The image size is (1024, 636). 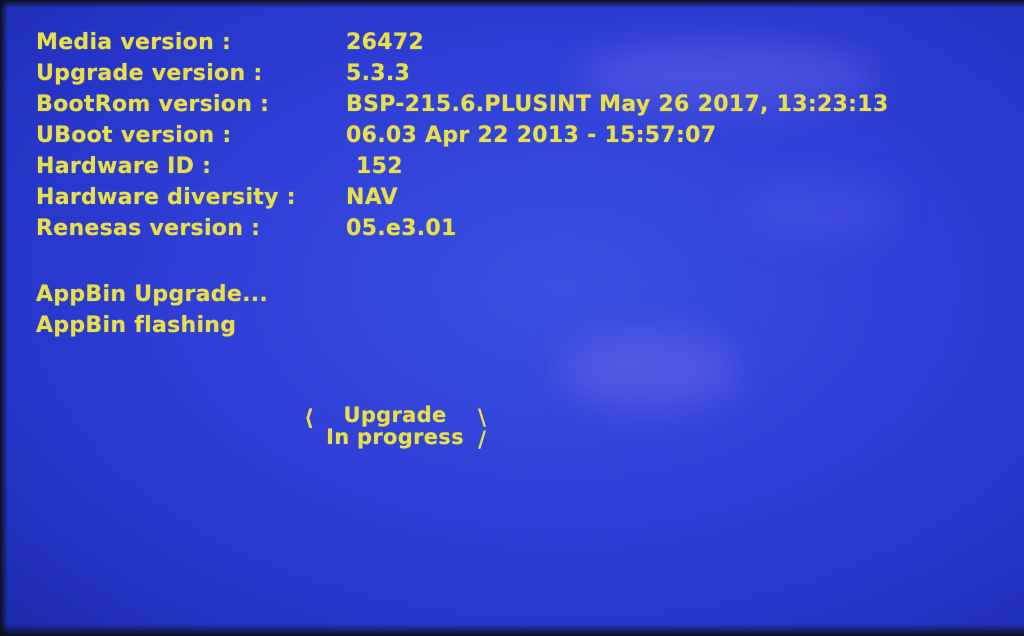 What do you see at coordinates (136, 325) in the screenshot?
I see `status-line-appbin-flashing: AppBin flashing` at bounding box center [136, 325].